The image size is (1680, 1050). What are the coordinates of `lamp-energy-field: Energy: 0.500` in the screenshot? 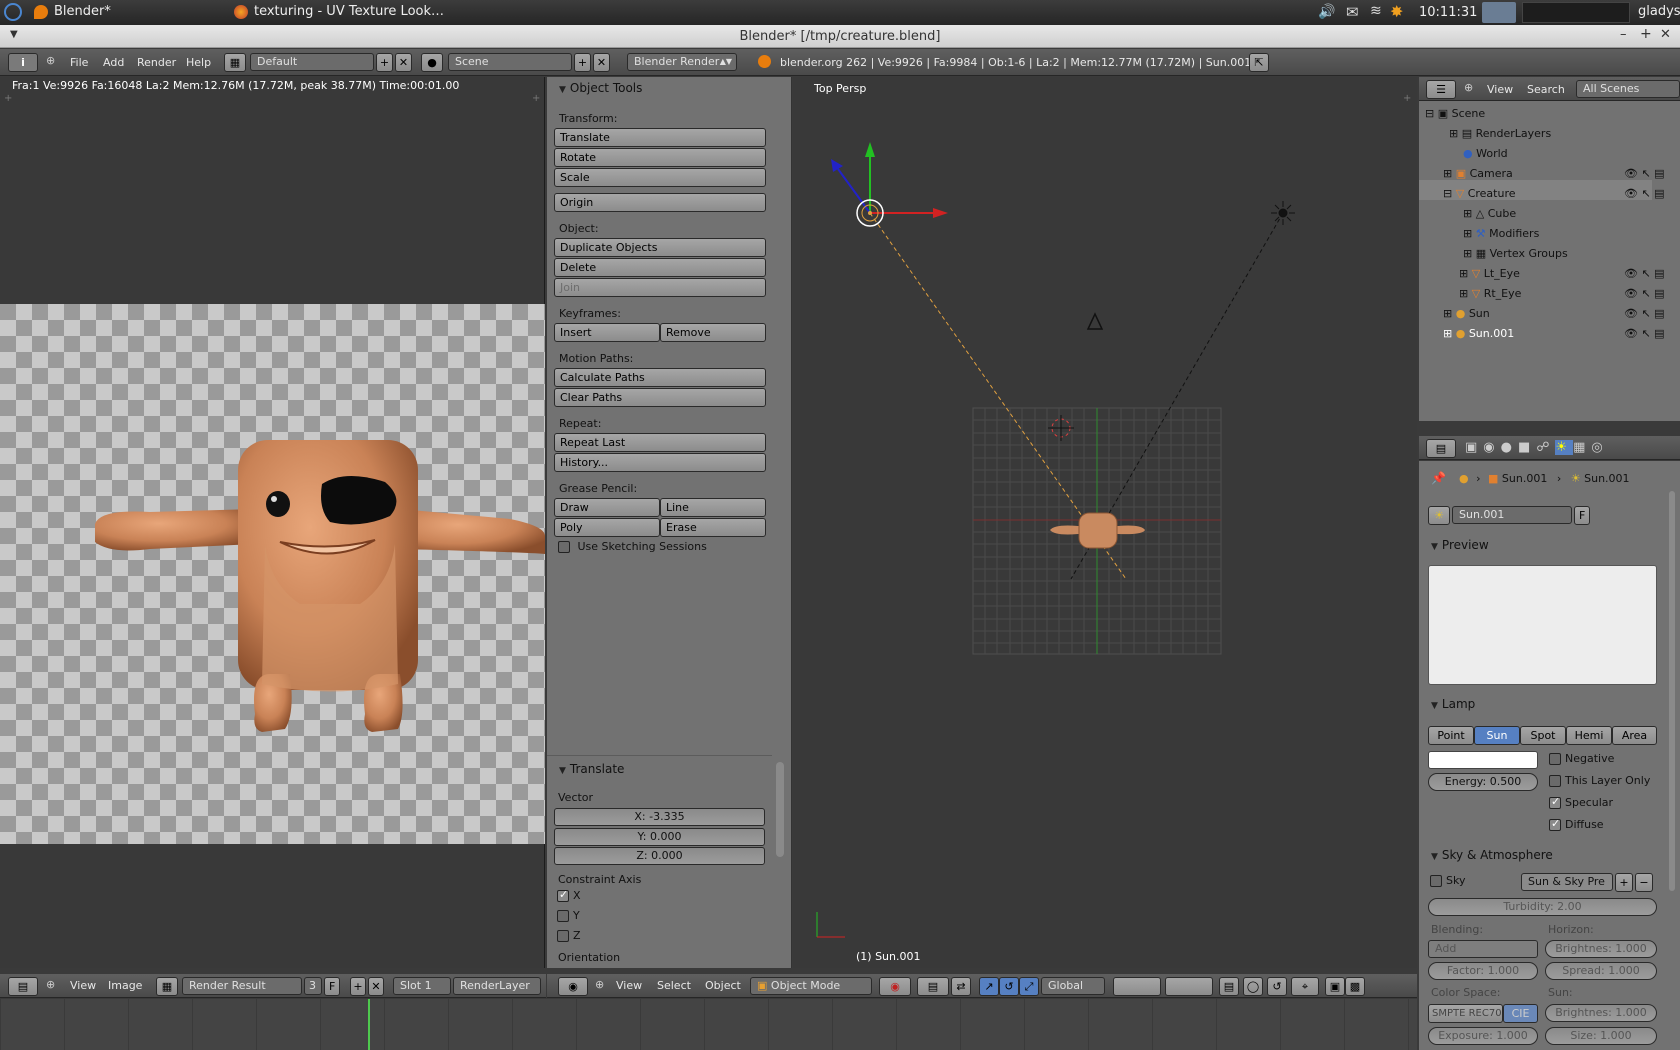 It's located at (1483, 782).